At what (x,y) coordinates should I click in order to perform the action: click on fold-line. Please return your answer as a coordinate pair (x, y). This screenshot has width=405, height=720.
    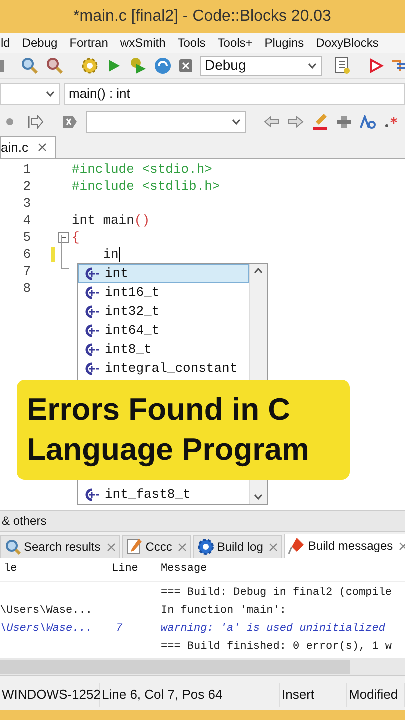
    Looking at the image, I should click on (65, 252).